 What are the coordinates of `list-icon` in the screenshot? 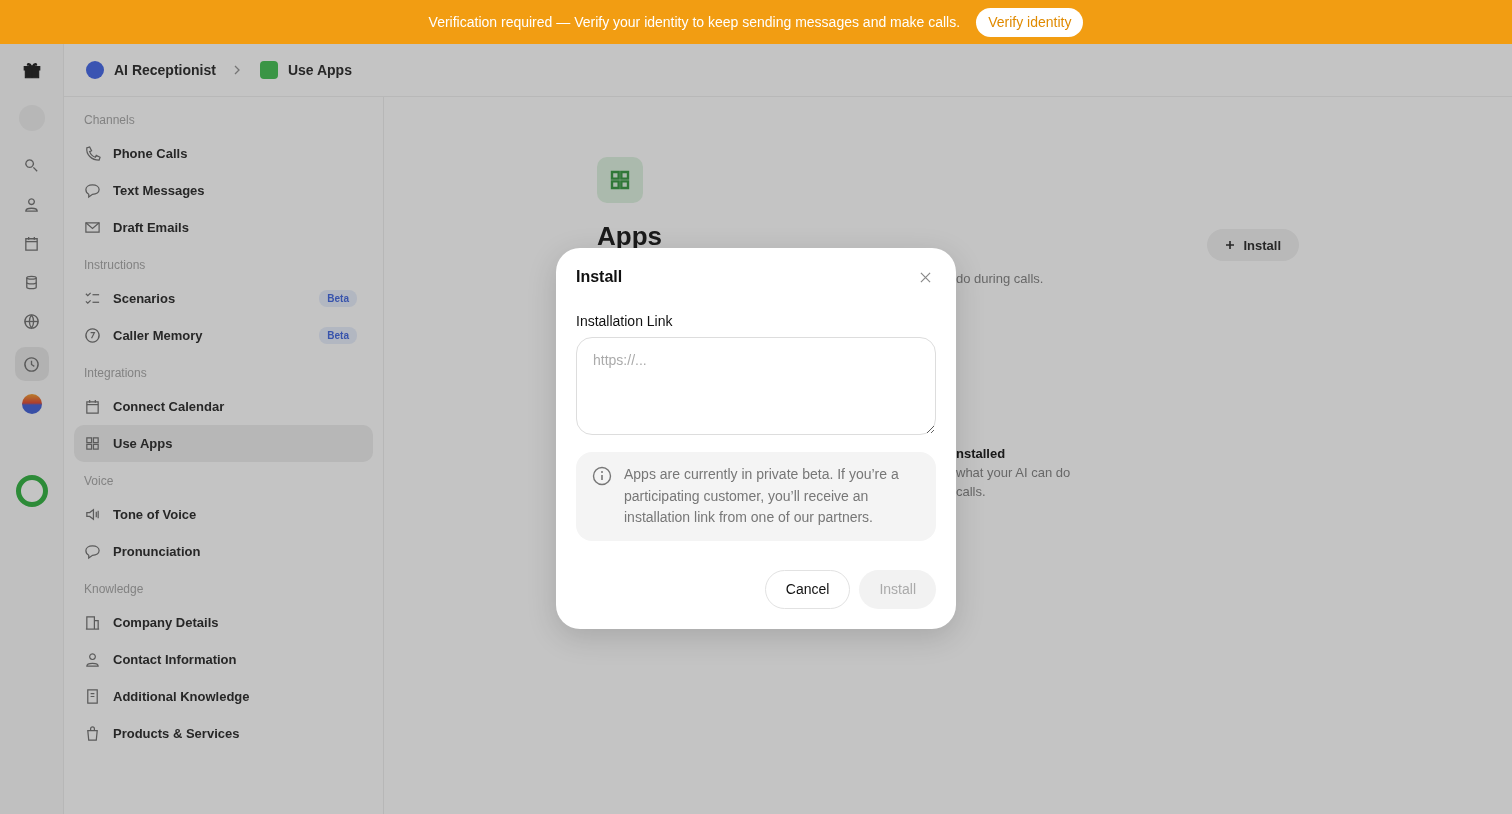 It's located at (92, 298).